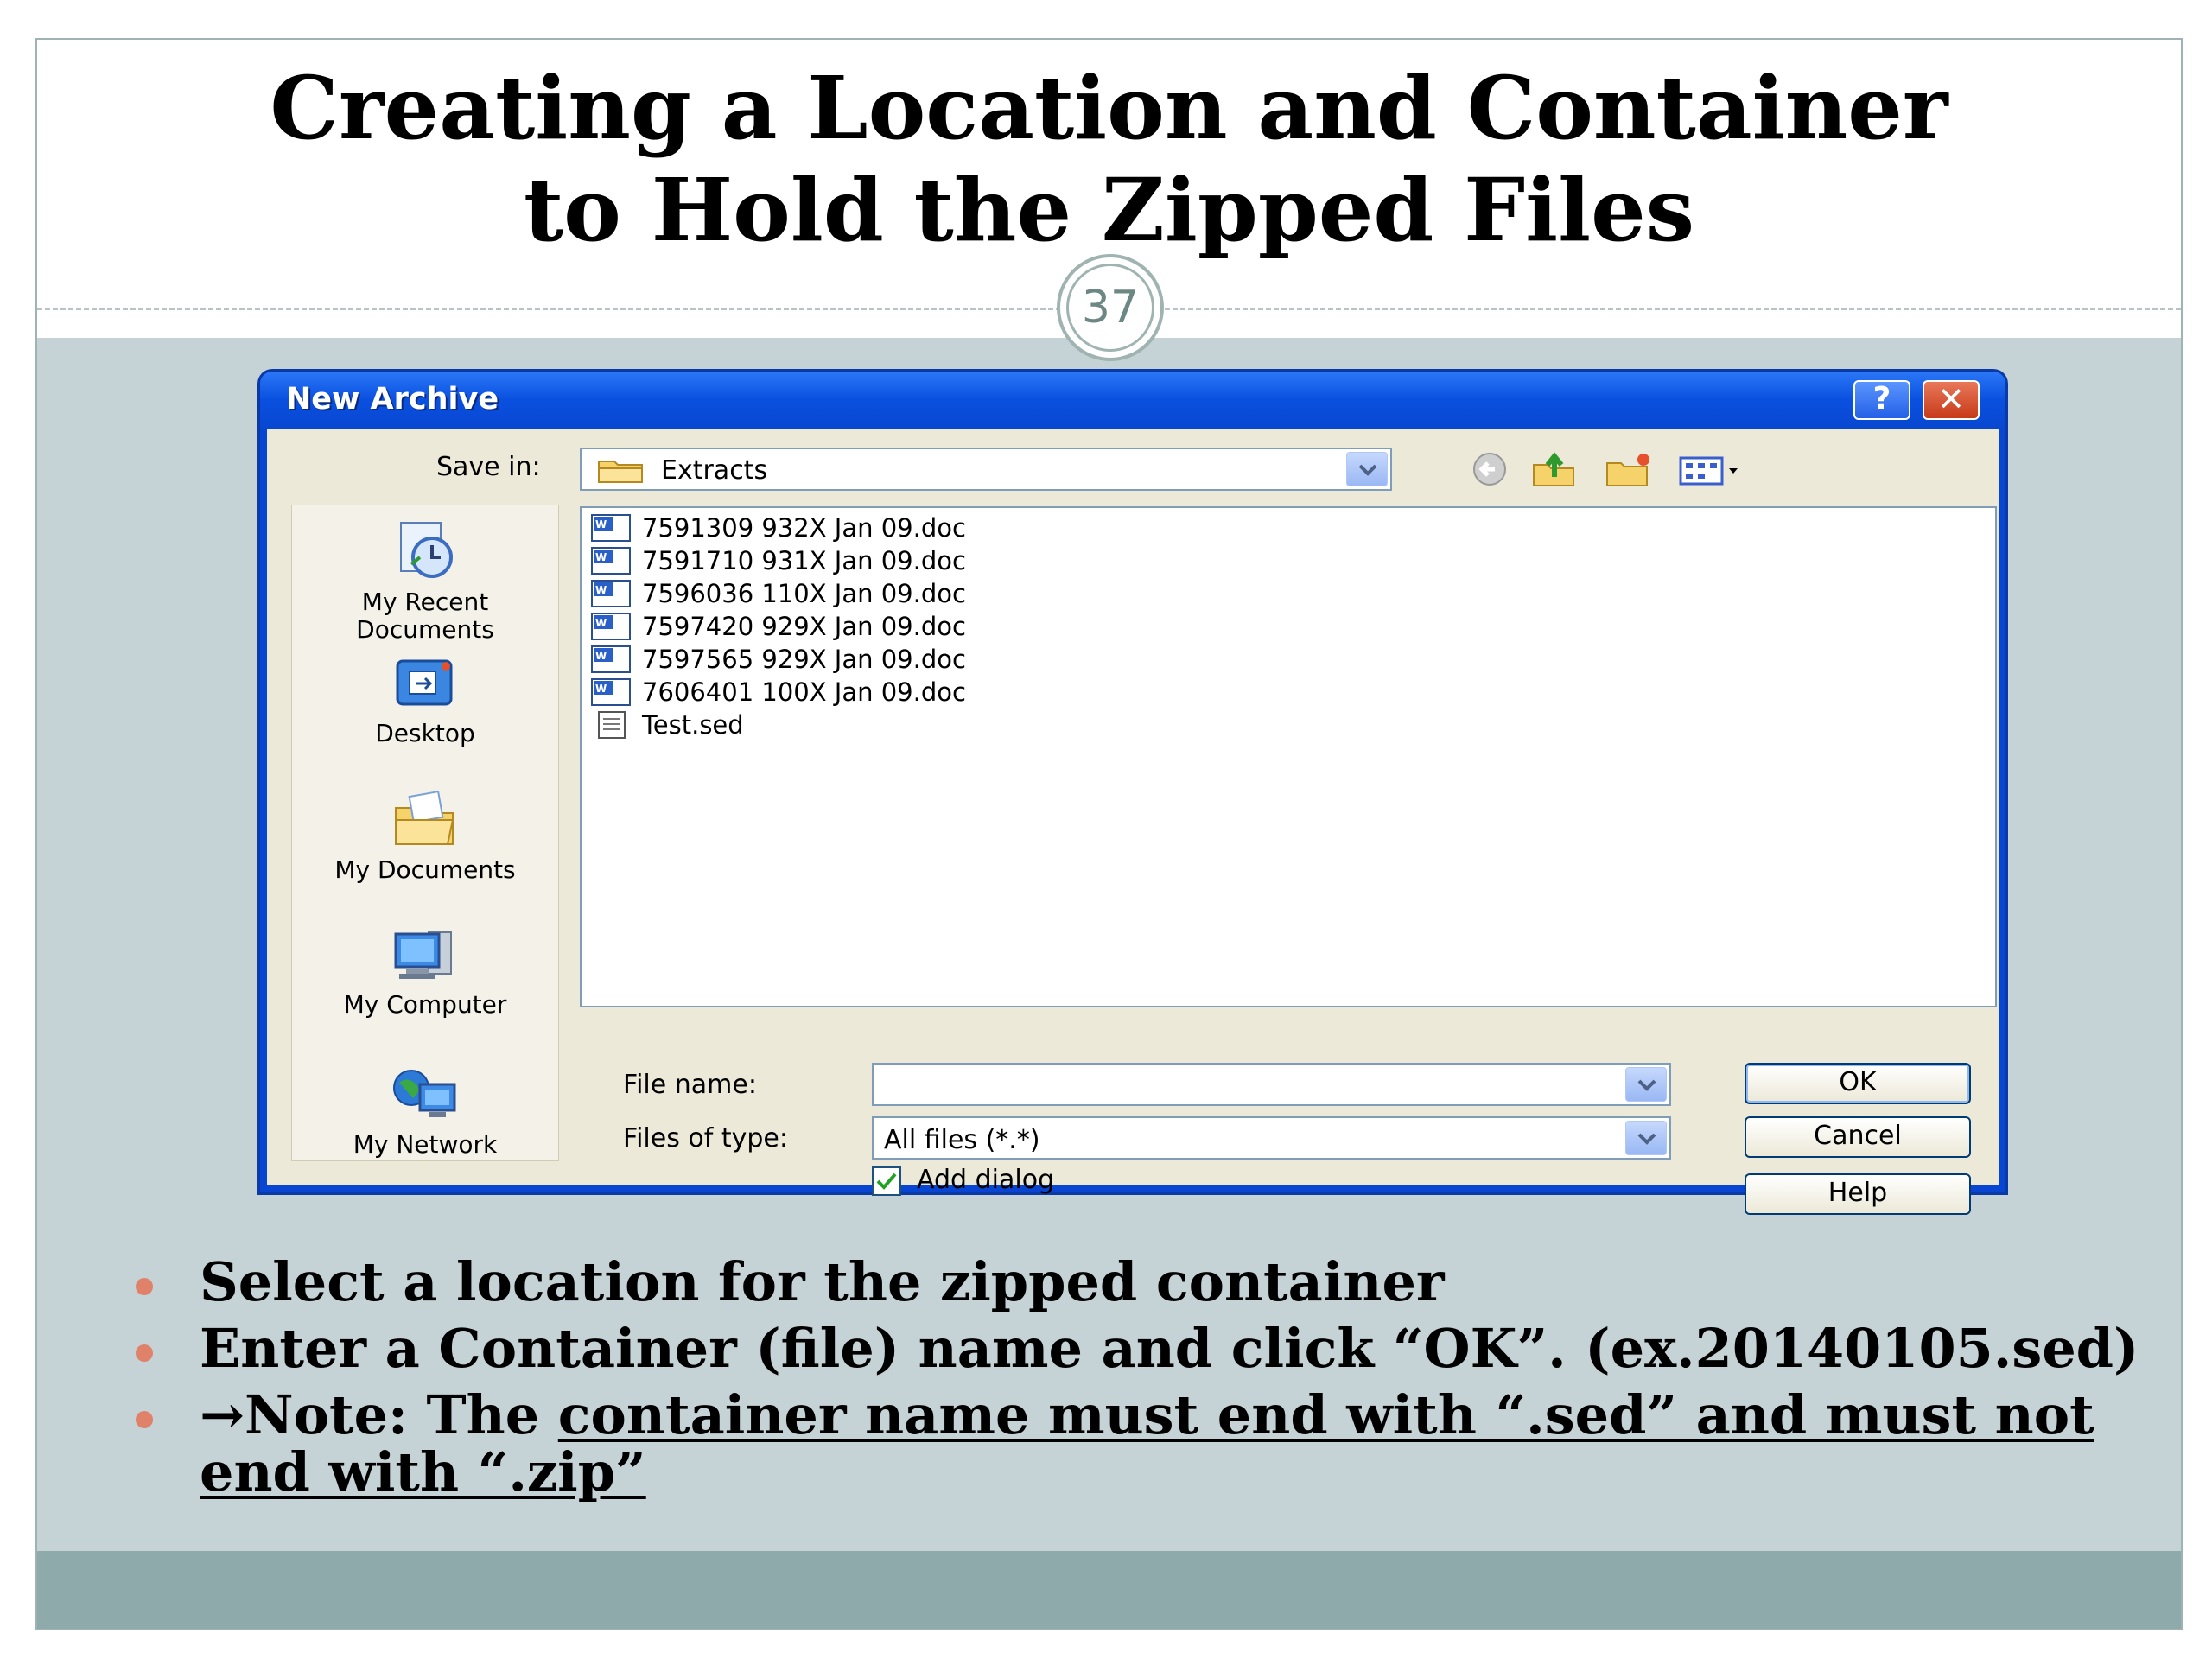 This screenshot has width=2212, height=1659. Describe the element at coordinates (1109, 210) in the screenshot. I see `slide-title-line-2: to Hold the Zipped Files` at that location.